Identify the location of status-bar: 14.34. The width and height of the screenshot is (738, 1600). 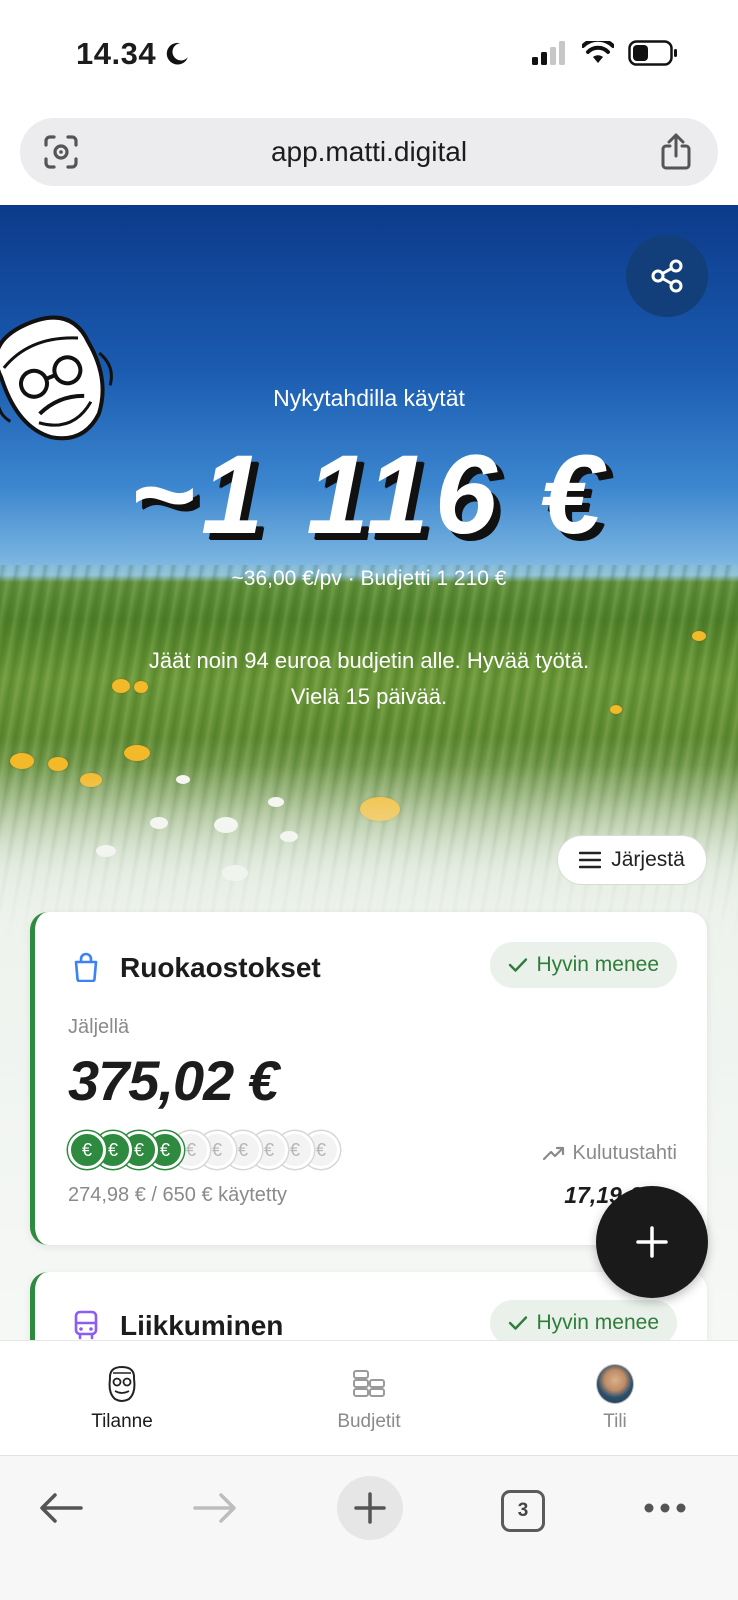
(369, 55).